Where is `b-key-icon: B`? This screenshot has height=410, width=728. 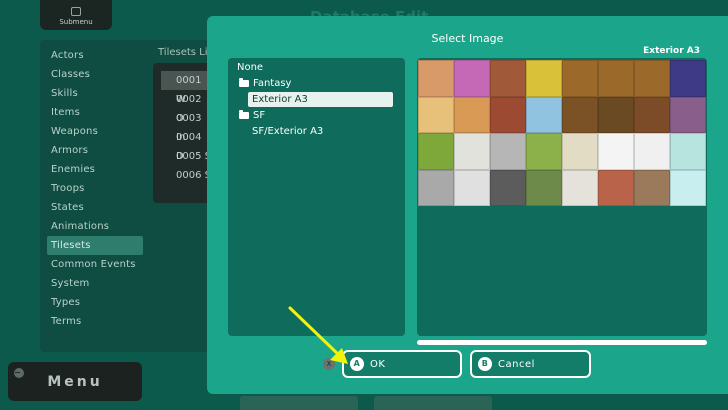
b-key-icon: B is located at coordinates (485, 364).